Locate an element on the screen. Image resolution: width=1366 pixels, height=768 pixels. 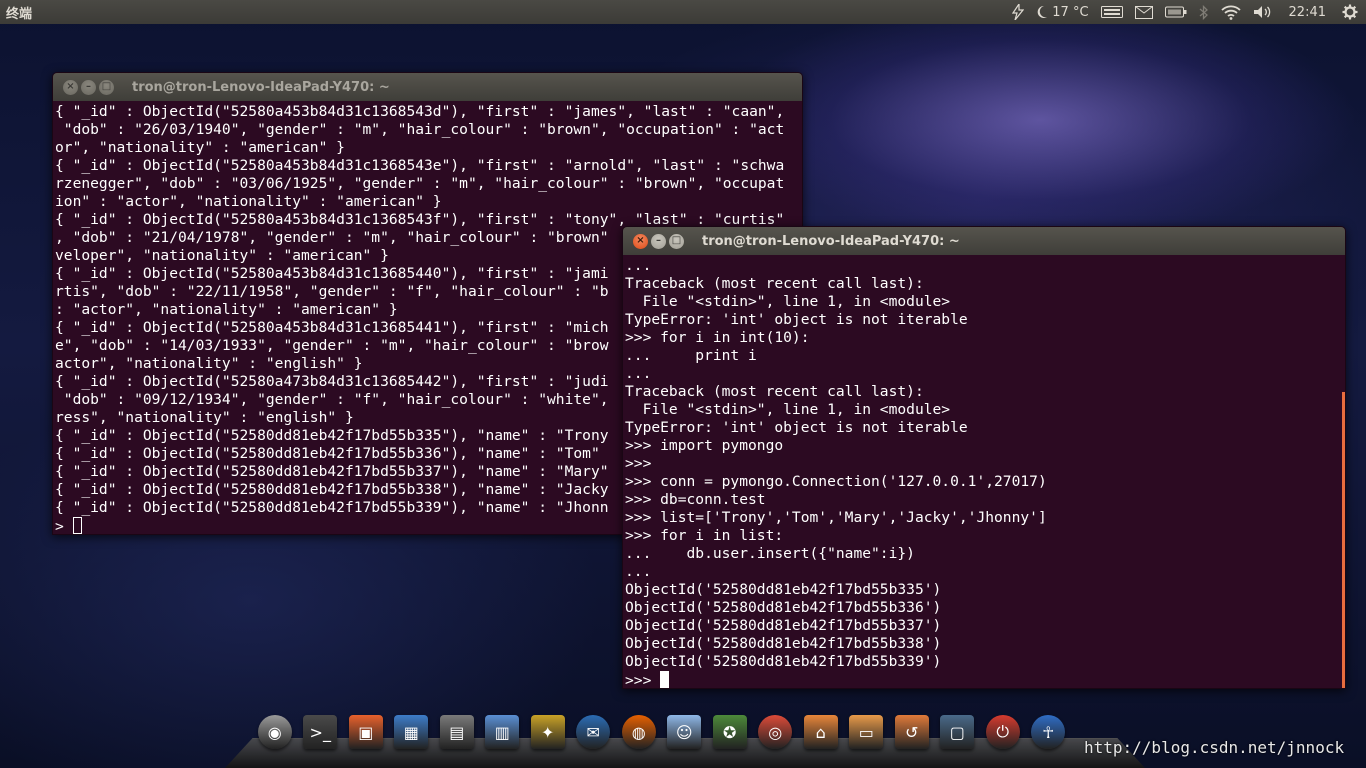
bluetooth-icon is located at coordinates (1204, 12).